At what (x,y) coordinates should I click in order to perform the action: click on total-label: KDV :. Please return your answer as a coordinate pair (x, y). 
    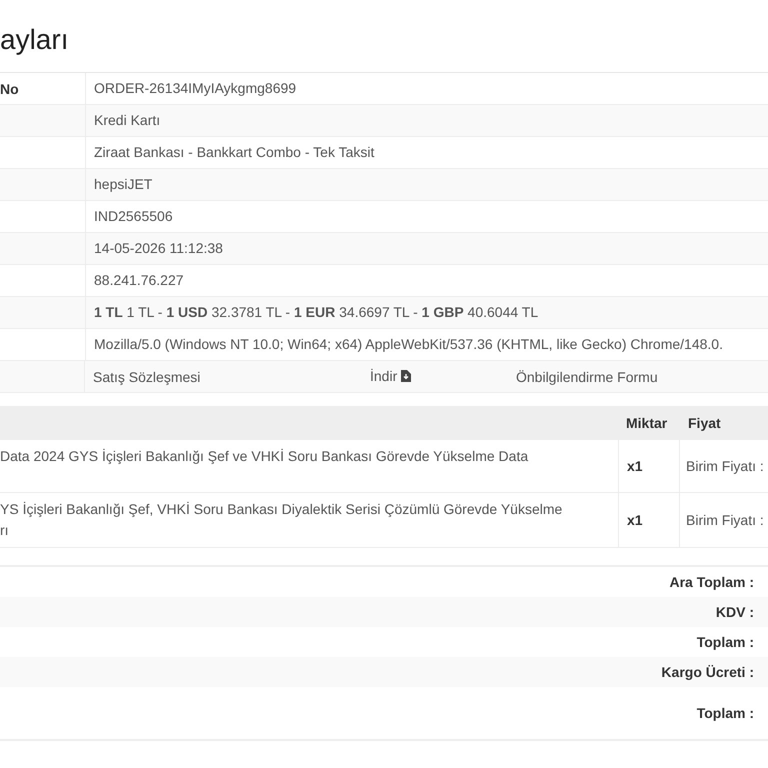
    Looking at the image, I should click on (735, 612).